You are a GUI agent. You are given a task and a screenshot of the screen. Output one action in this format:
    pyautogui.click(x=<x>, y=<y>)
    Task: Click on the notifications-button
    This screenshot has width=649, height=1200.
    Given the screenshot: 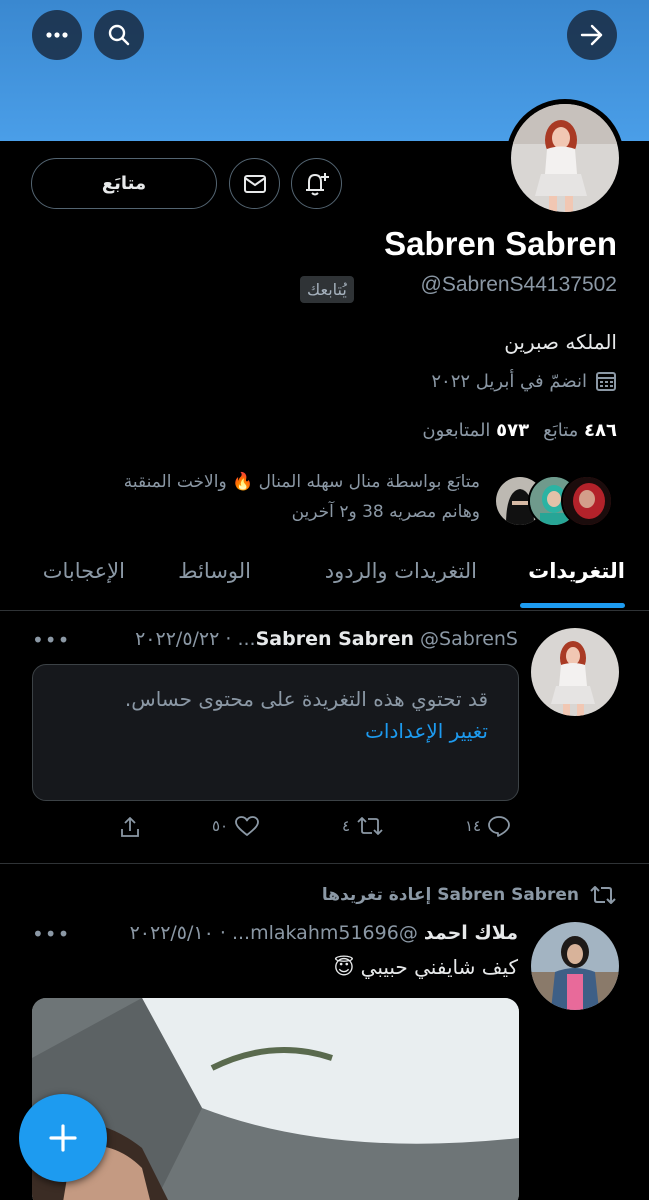 What is the action you would take?
    pyautogui.click(x=316, y=183)
    